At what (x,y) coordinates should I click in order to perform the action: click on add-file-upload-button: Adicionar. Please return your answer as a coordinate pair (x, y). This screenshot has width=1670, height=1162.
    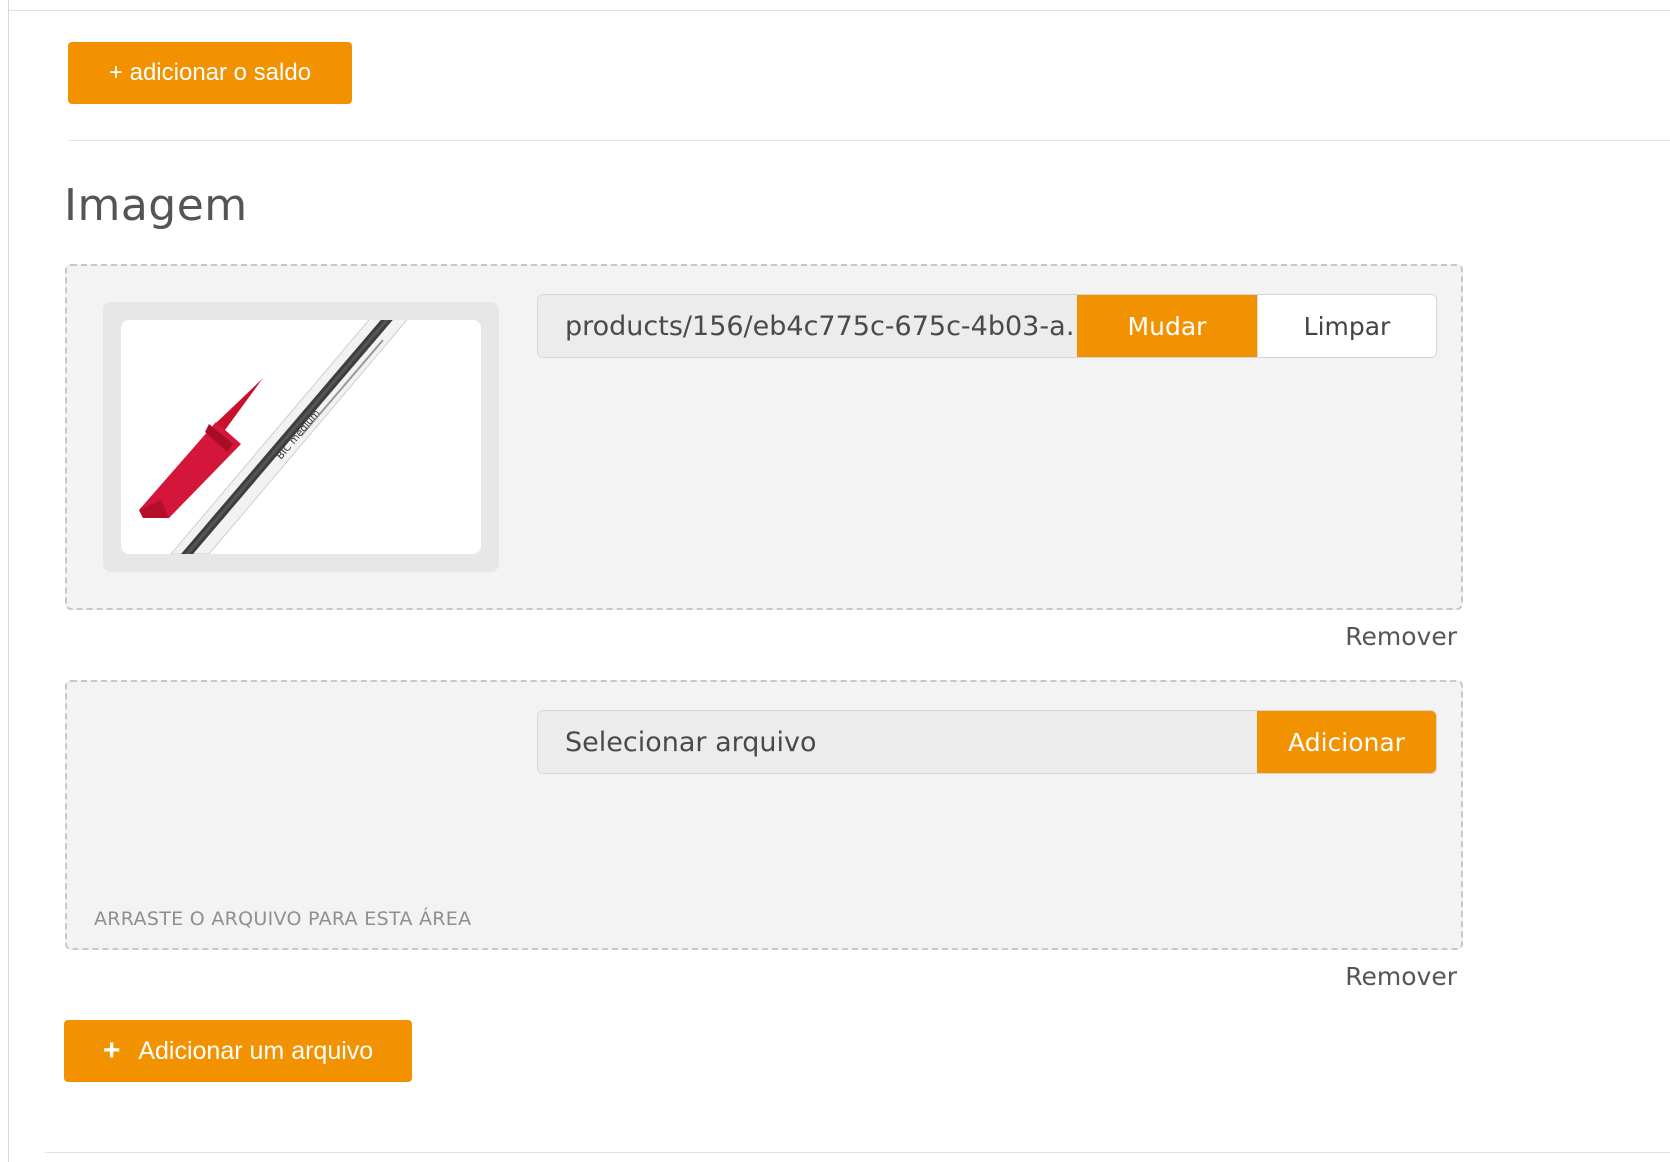
    Looking at the image, I should click on (1346, 742).